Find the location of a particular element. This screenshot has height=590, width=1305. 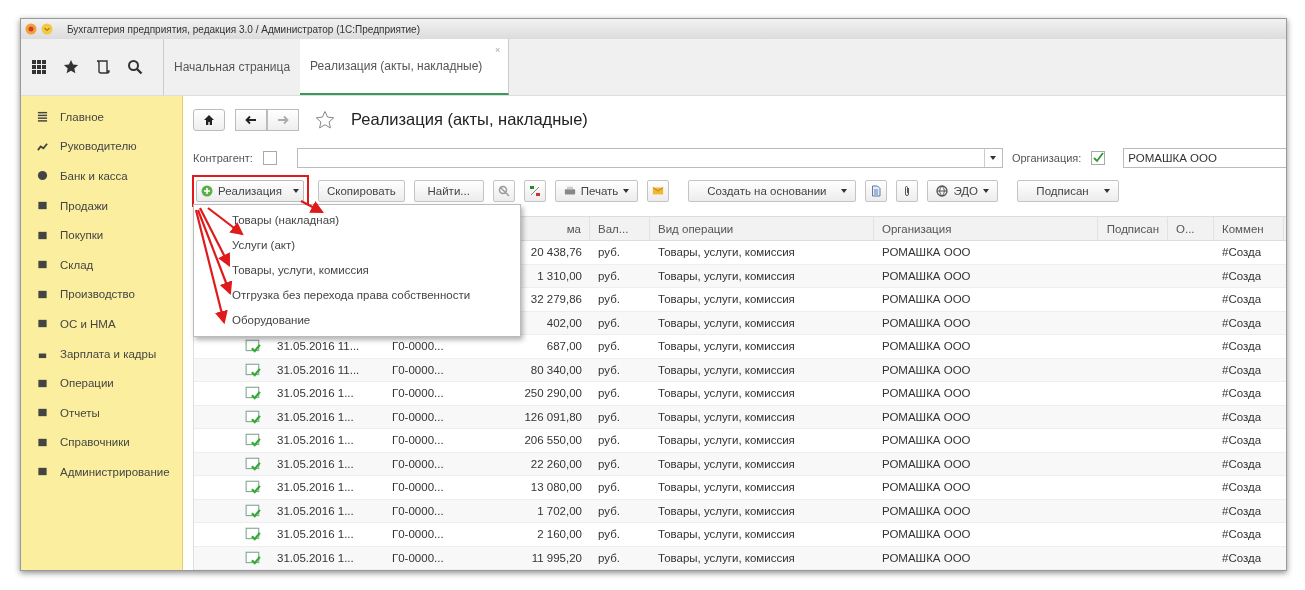

sum-cell-text: 1 702,00 is located at coordinates (559, 511).